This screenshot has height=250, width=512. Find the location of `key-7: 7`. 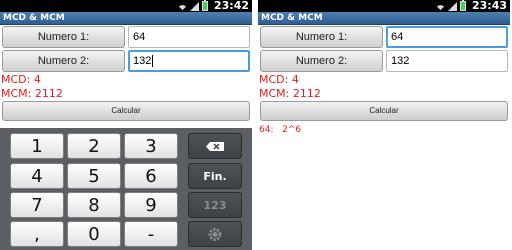

key-7: 7 is located at coordinates (37, 205).